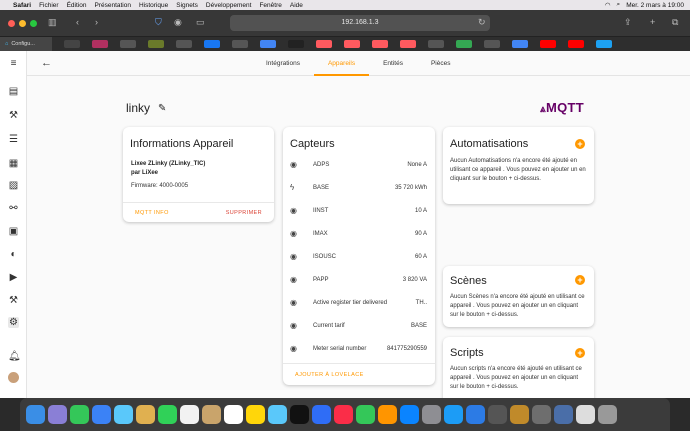  Describe the element at coordinates (580, 353) in the screenshot. I see `add-script-button: +` at that location.